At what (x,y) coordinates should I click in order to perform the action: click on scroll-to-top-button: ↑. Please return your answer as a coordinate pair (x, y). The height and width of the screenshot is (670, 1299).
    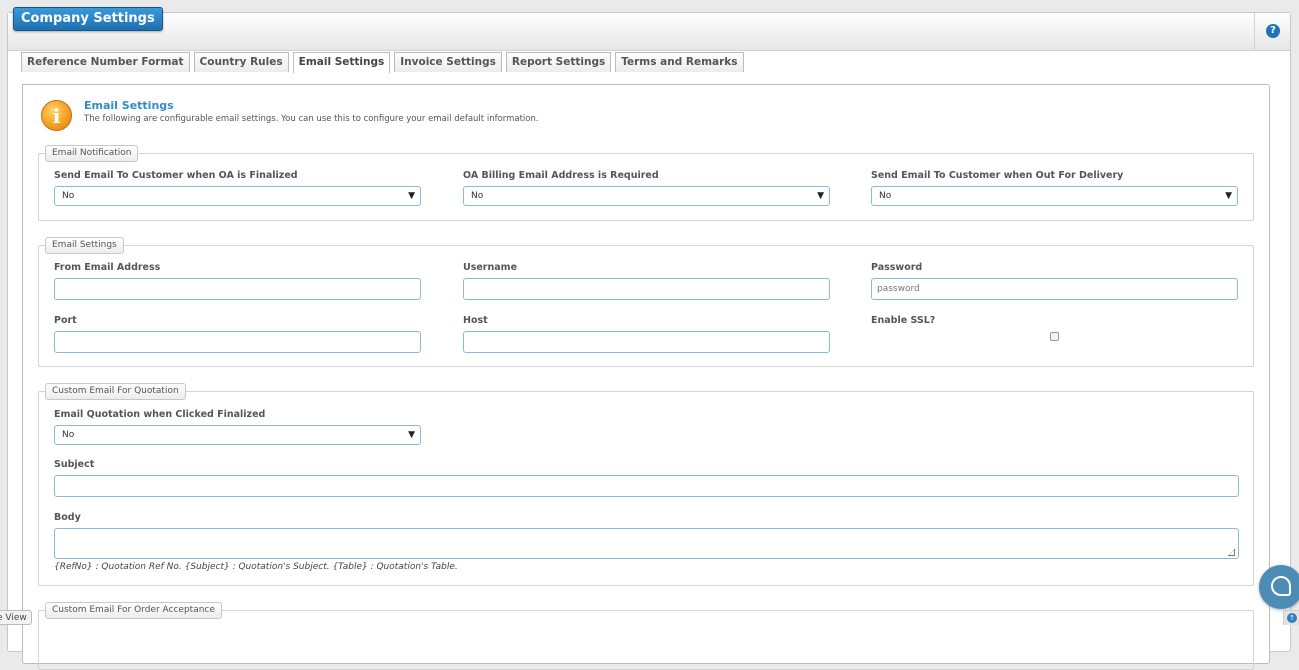
    Looking at the image, I should click on (1291, 617).